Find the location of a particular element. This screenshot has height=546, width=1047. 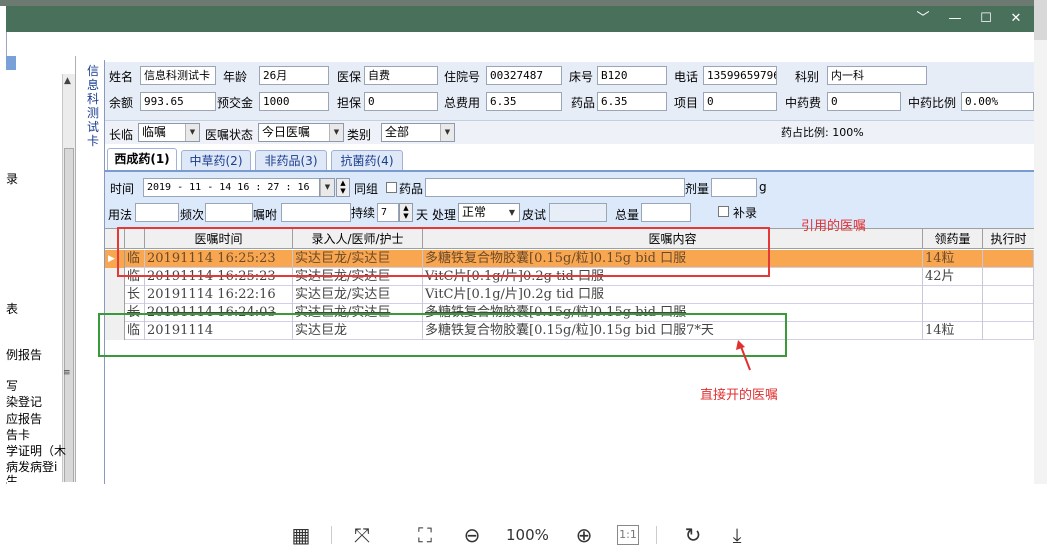

duration-spinner: ▲ ▼ is located at coordinates (406, 212).